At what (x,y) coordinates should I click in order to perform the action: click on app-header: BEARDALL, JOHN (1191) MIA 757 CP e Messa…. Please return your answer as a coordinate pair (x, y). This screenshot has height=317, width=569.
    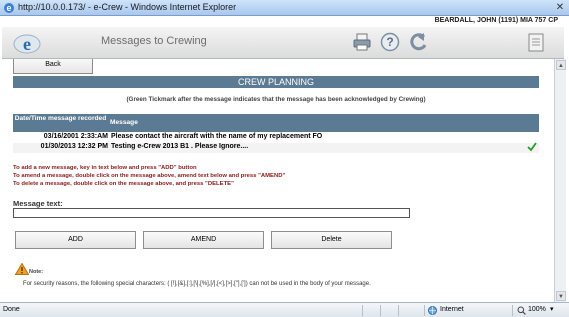
    Looking at the image, I should click on (283, 38).